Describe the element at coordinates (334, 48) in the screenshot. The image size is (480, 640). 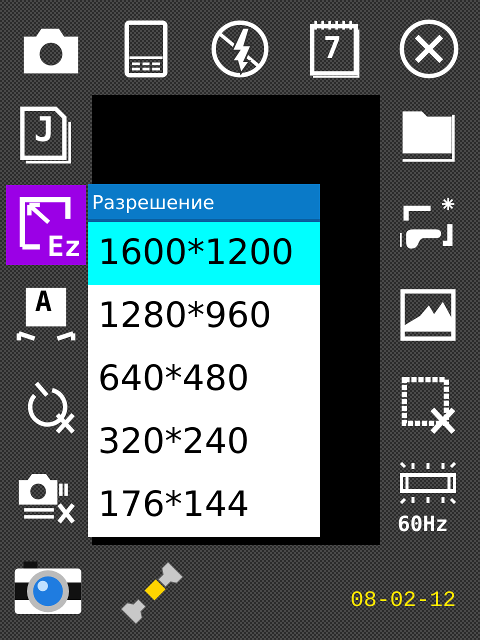
I see `calendar-button: 7` at that location.